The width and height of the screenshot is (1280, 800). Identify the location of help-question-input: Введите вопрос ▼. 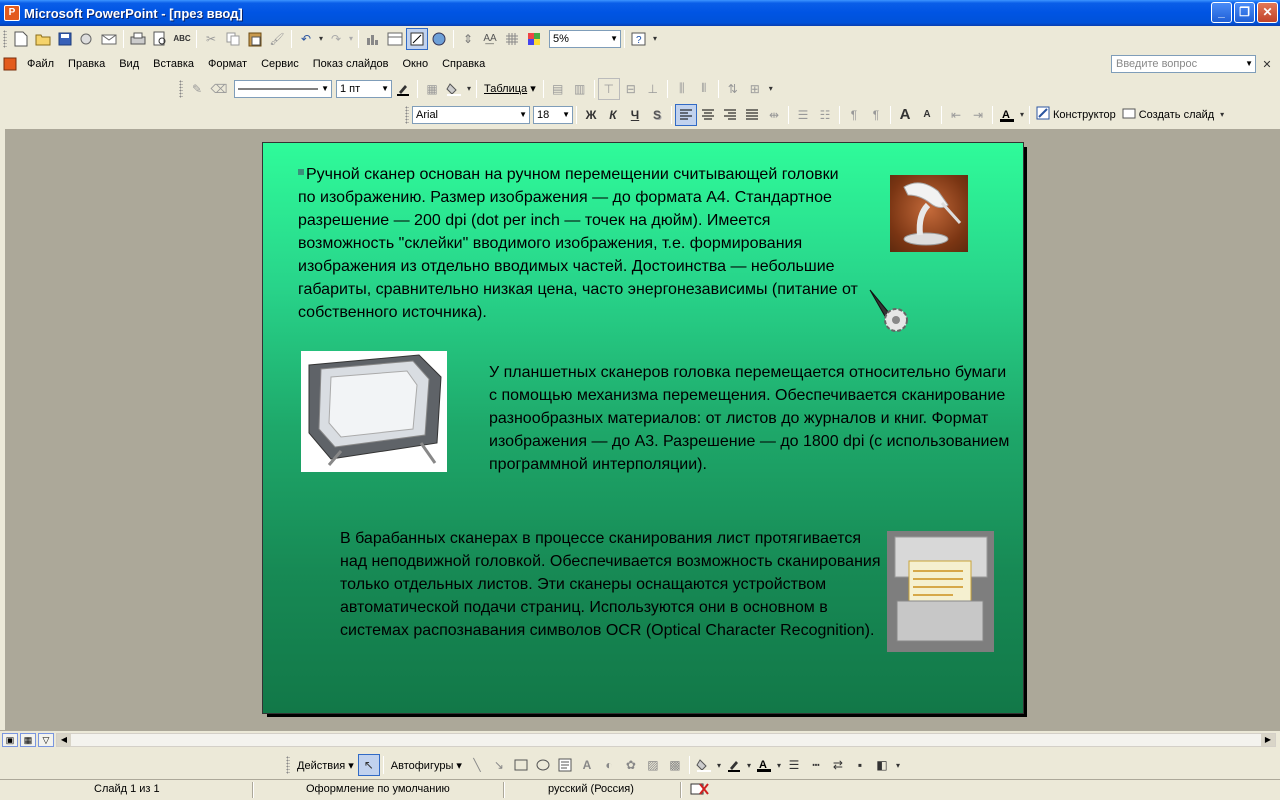
(1183, 64).